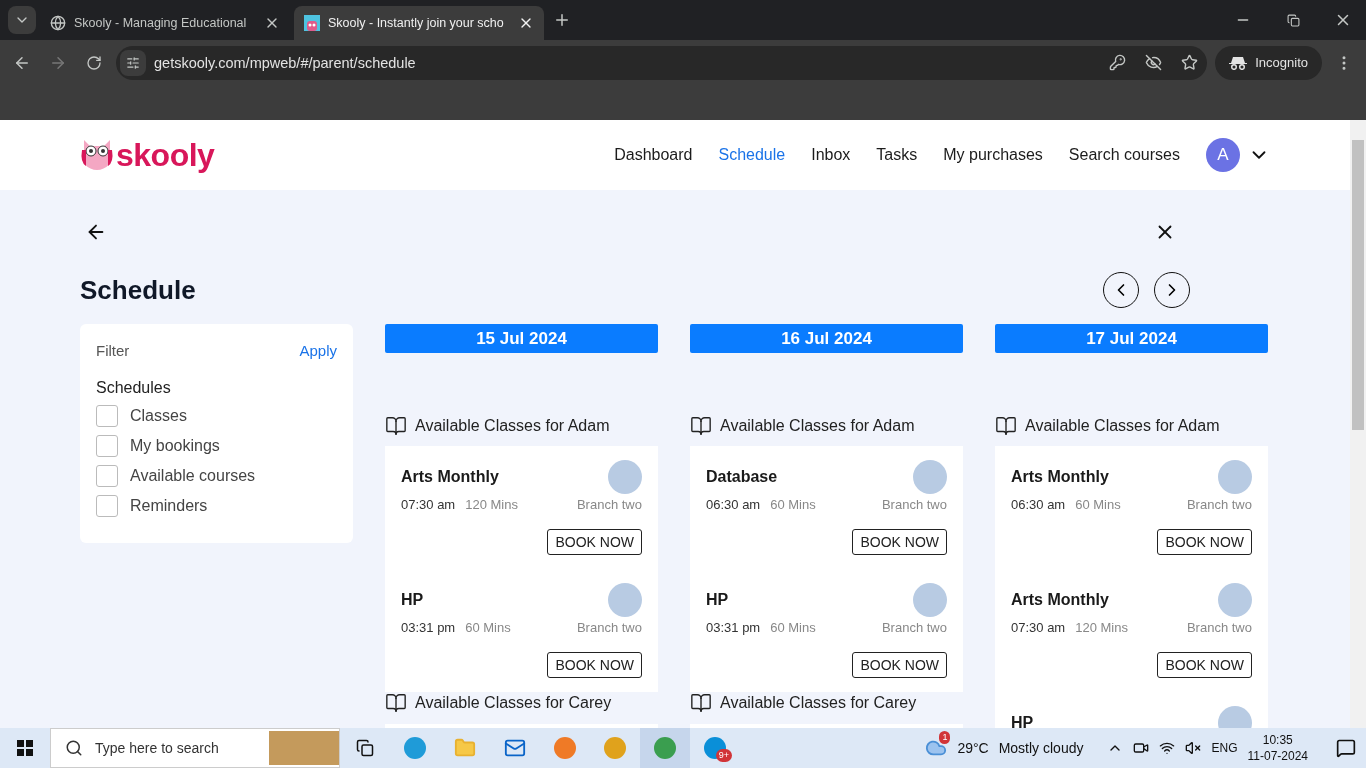  Describe the element at coordinates (216, 446) in the screenshot. I see `checkbox-option: My bookings` at that location.